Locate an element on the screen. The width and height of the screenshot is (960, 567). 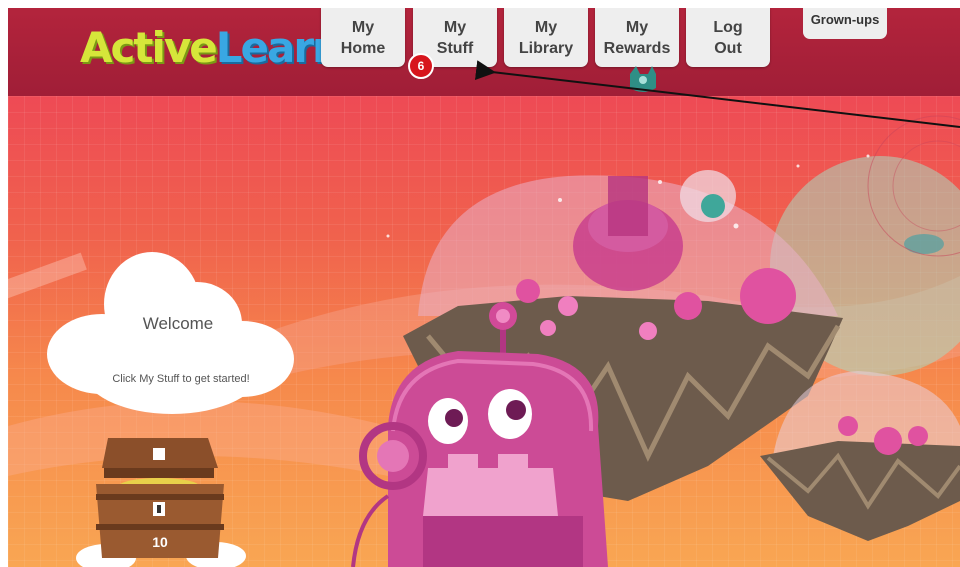
pointer-arrow is located at coordinates (717, 94).